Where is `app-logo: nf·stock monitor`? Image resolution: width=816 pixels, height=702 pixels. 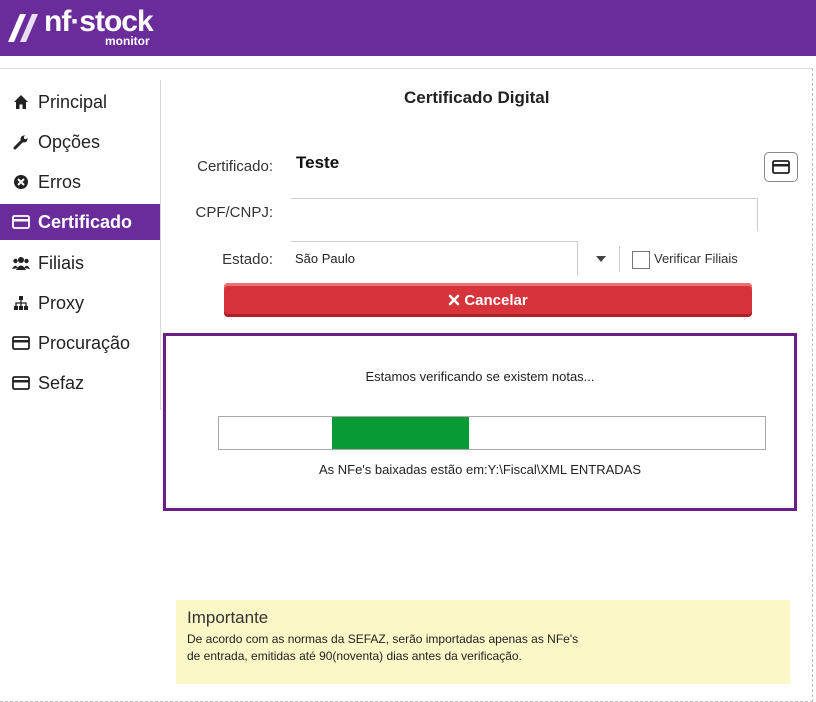 app-logo: nf·stock monitor is located at coordinates (81, 27).